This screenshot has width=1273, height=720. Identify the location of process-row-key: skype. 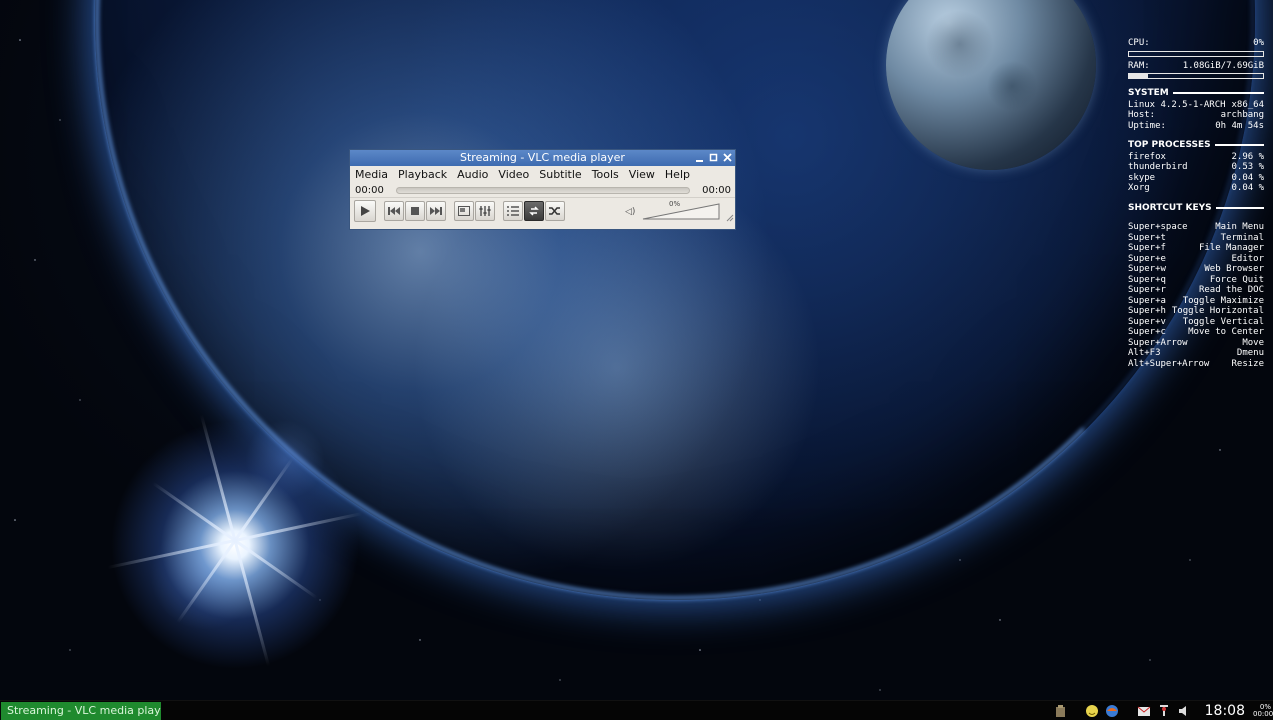
(1142, 177).